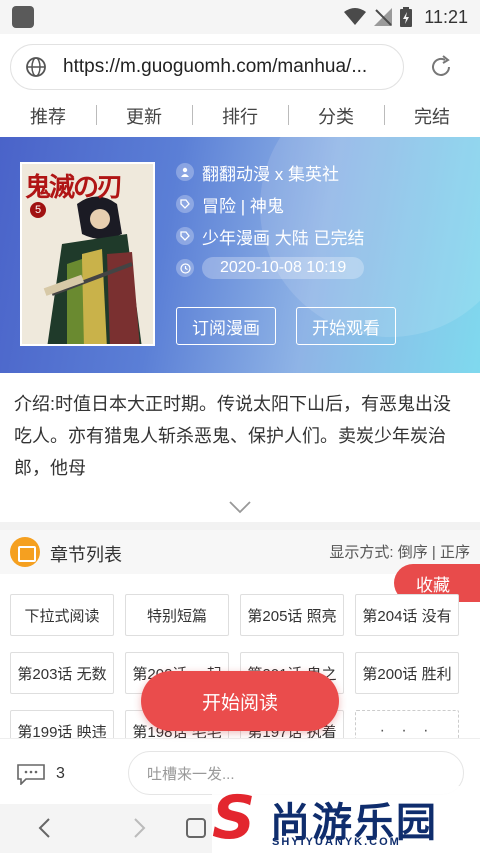  What do you see at coordinates (25, 552) in the screenshot?
I see `book-icon` at bounding box center [25, 552].